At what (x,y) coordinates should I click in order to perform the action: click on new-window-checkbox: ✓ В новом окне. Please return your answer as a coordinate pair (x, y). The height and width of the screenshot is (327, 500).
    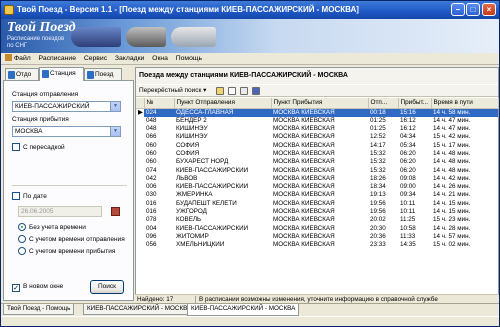
    Looking at the image, I should click on (37, 287).